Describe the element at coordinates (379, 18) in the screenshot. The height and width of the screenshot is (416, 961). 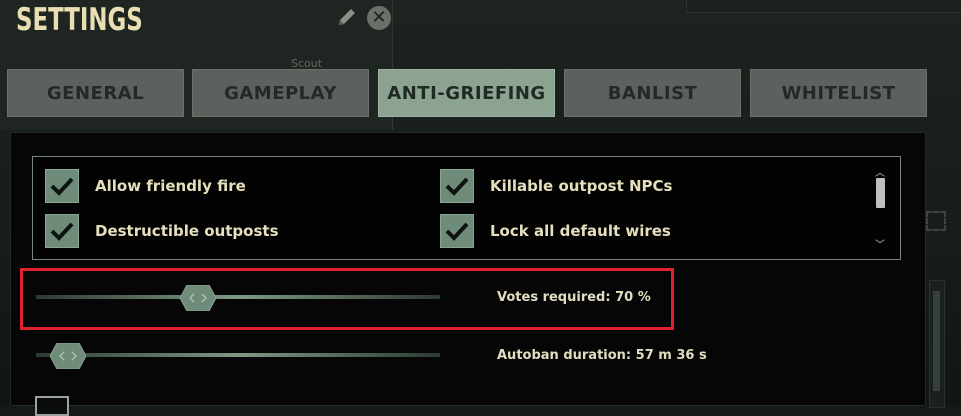
I see `close-icon: ✕` at that location.